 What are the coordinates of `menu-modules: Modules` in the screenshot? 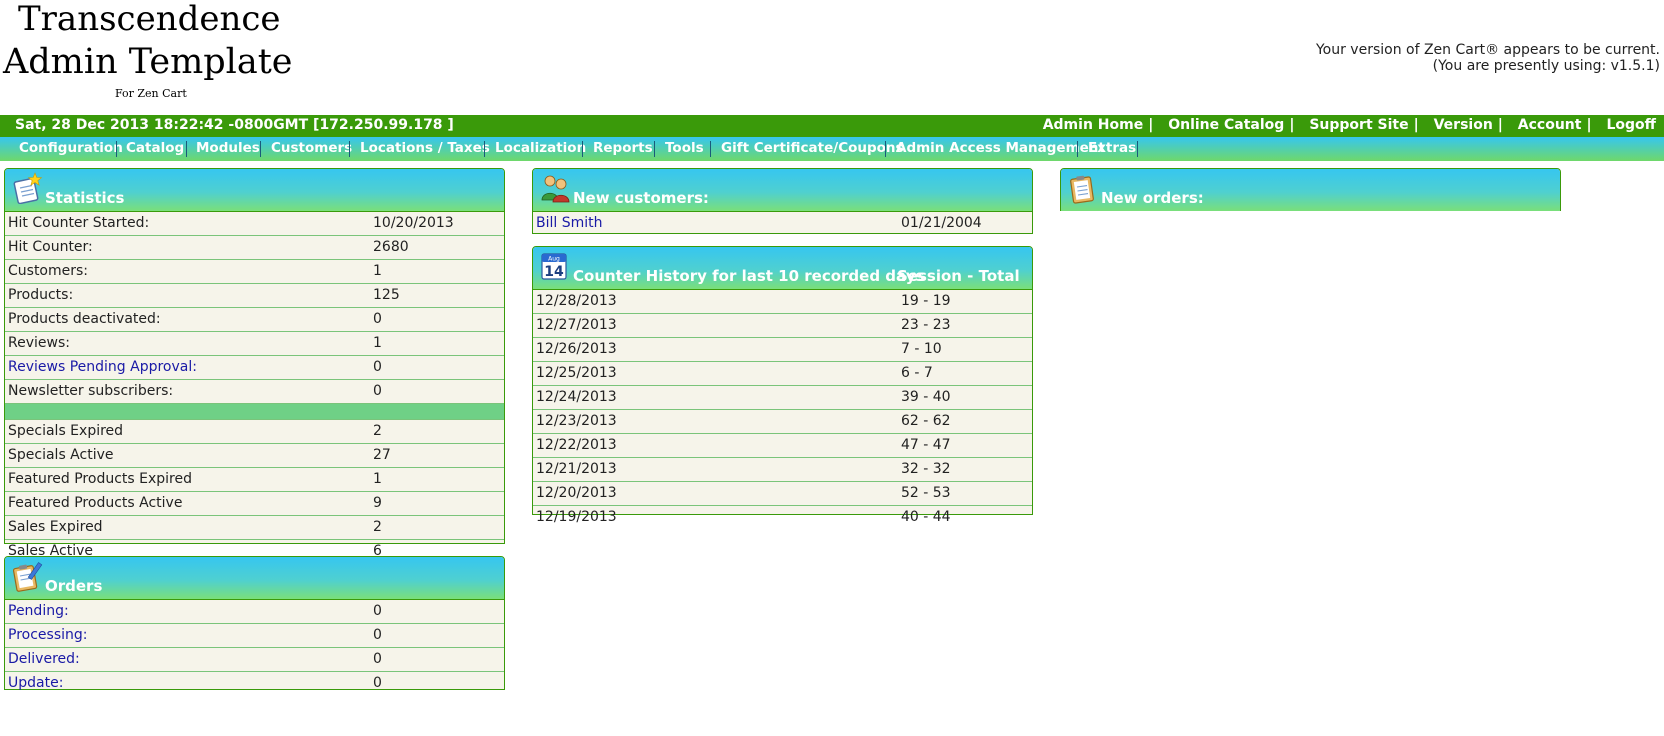 It's located at (228, 148).